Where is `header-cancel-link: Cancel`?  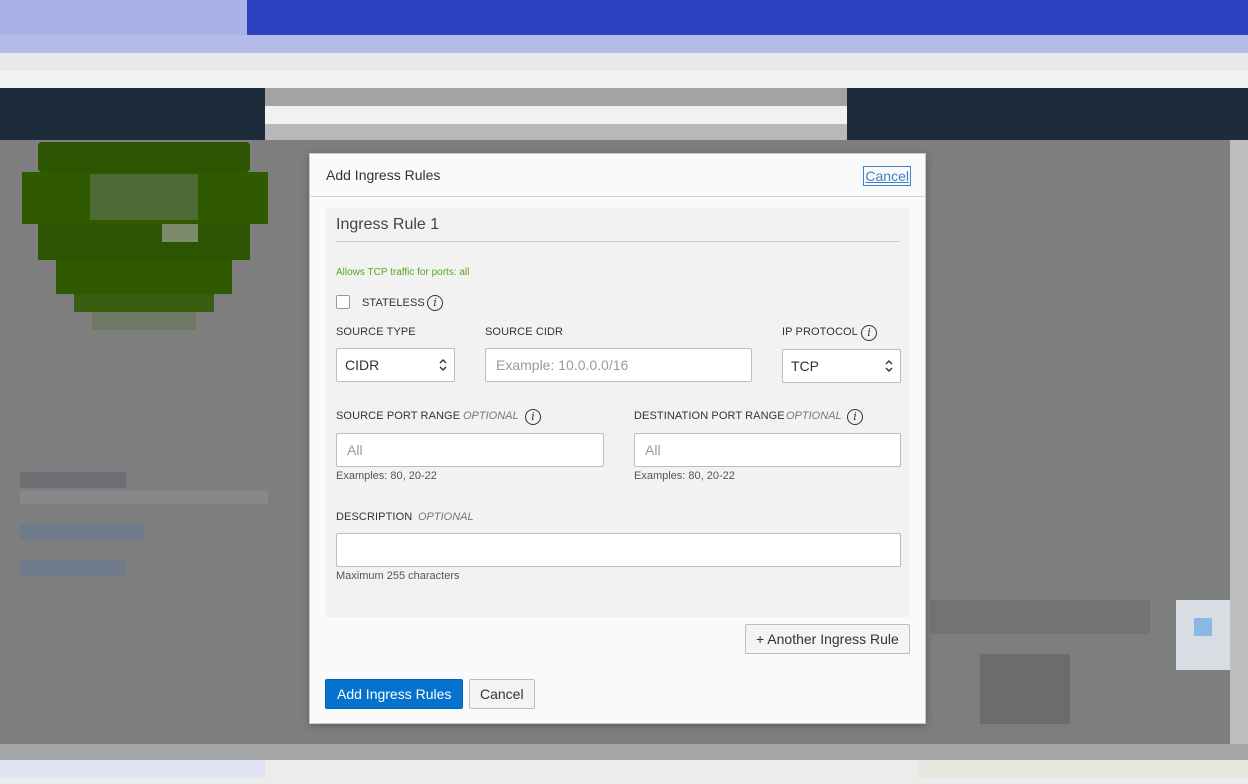 header-cancel-link: Cancel is located at coordinates (887, 176).